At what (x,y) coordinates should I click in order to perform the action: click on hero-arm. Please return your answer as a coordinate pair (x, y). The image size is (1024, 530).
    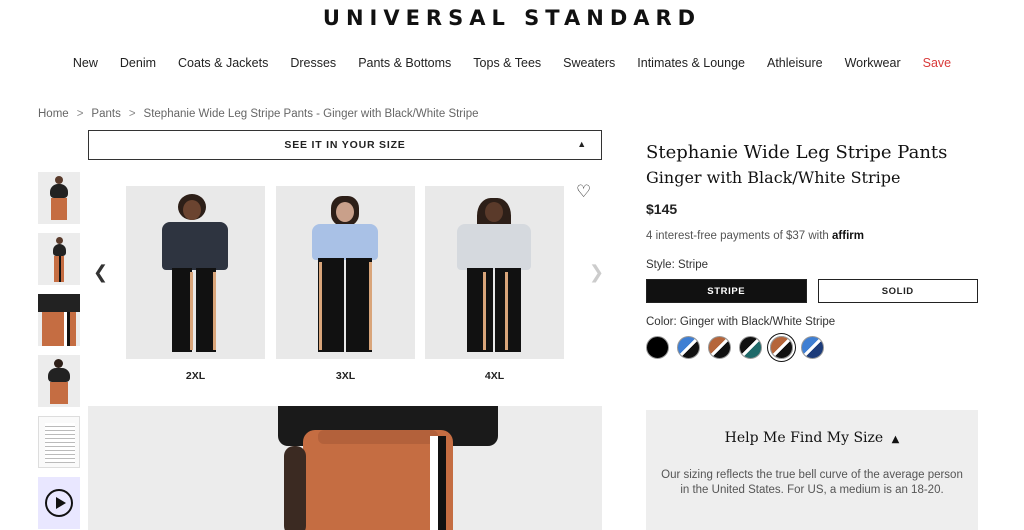
    Looking at the image, I should click on (295, 488).